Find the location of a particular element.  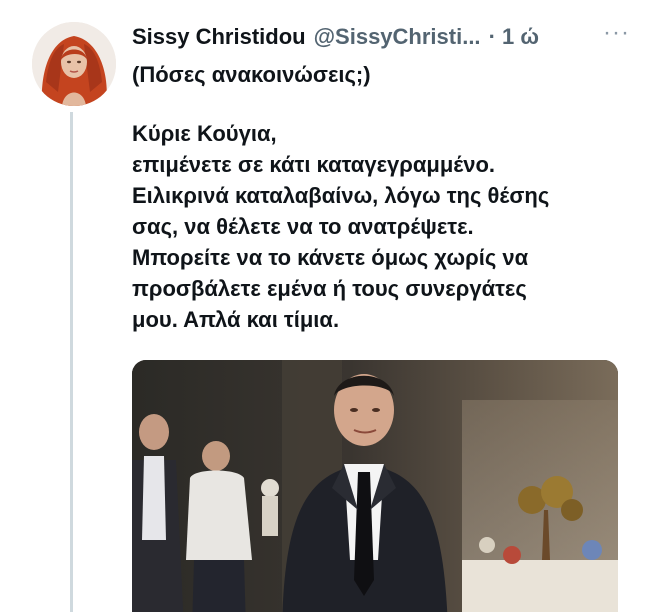

tweet-text-line: Ειλικρινά καταλαβαίνω, λόγω της θέσης is located at coordinates (341, 195).